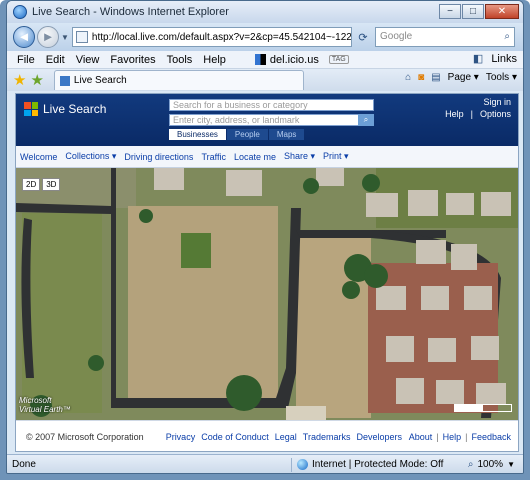  What do you see at coordinates (36, 80) in the screenshot?
I see `add-favorite-icon: ★` at bounding box center [36, 80].